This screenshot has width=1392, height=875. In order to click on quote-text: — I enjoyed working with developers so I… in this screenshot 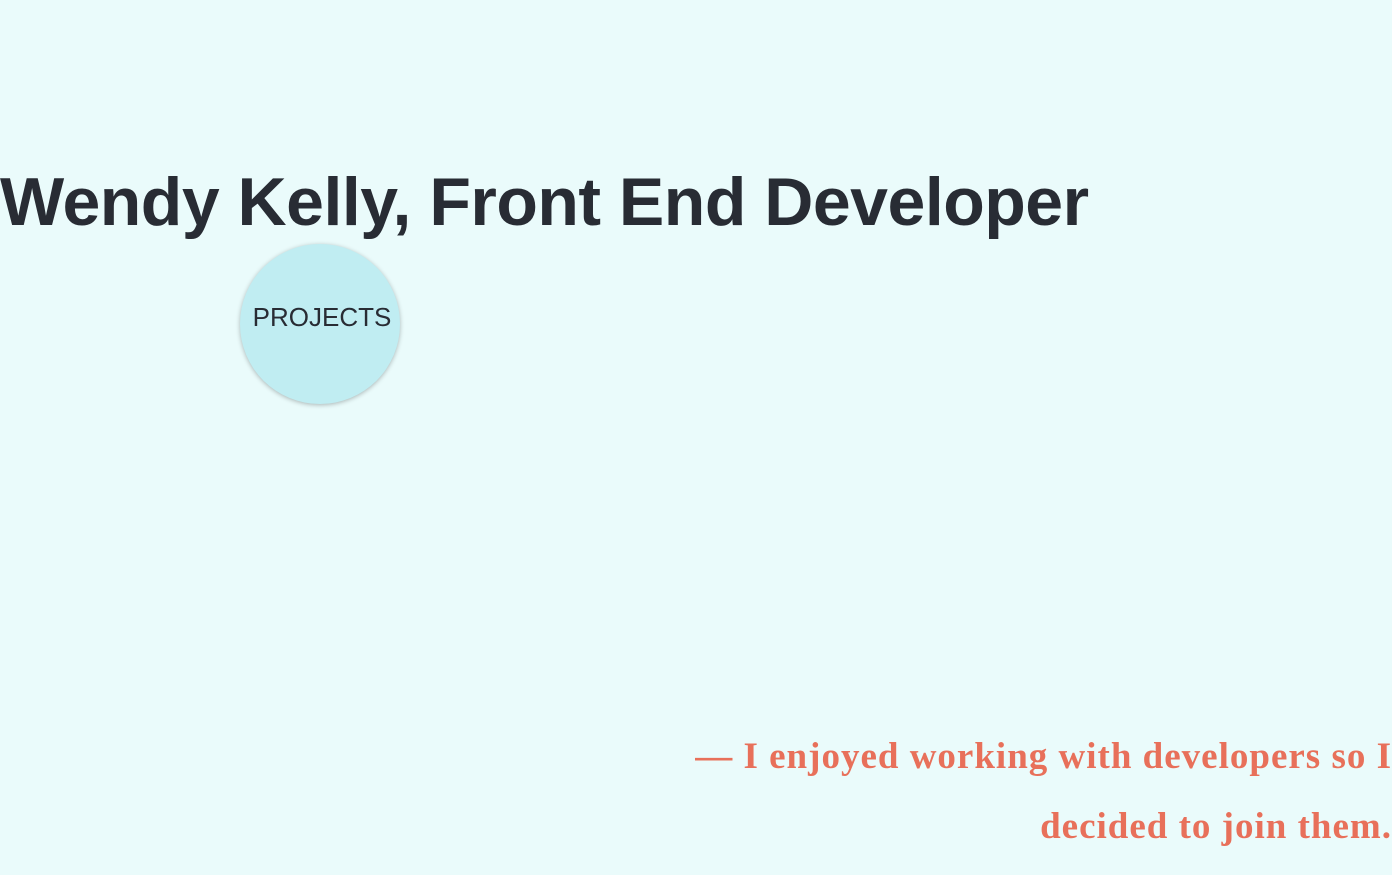, I will do `click(1043, 791)`.